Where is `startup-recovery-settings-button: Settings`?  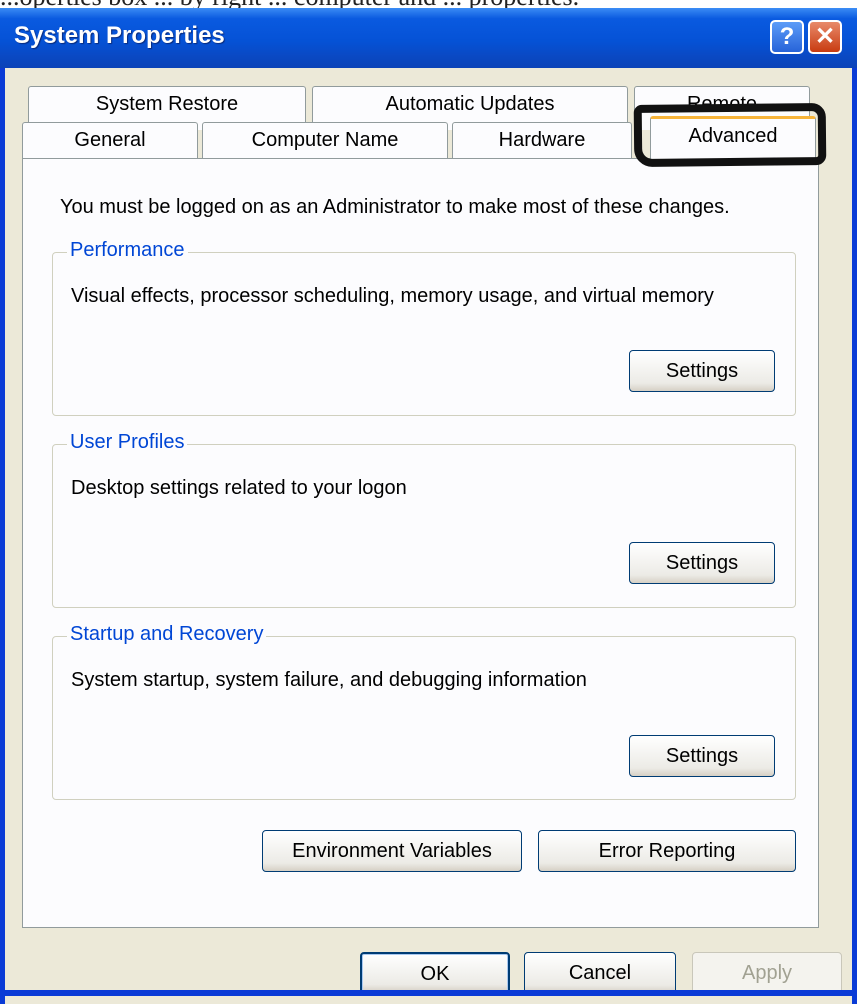
startup-recovery-settings-button: Settings is located at coordinates (702, 756).